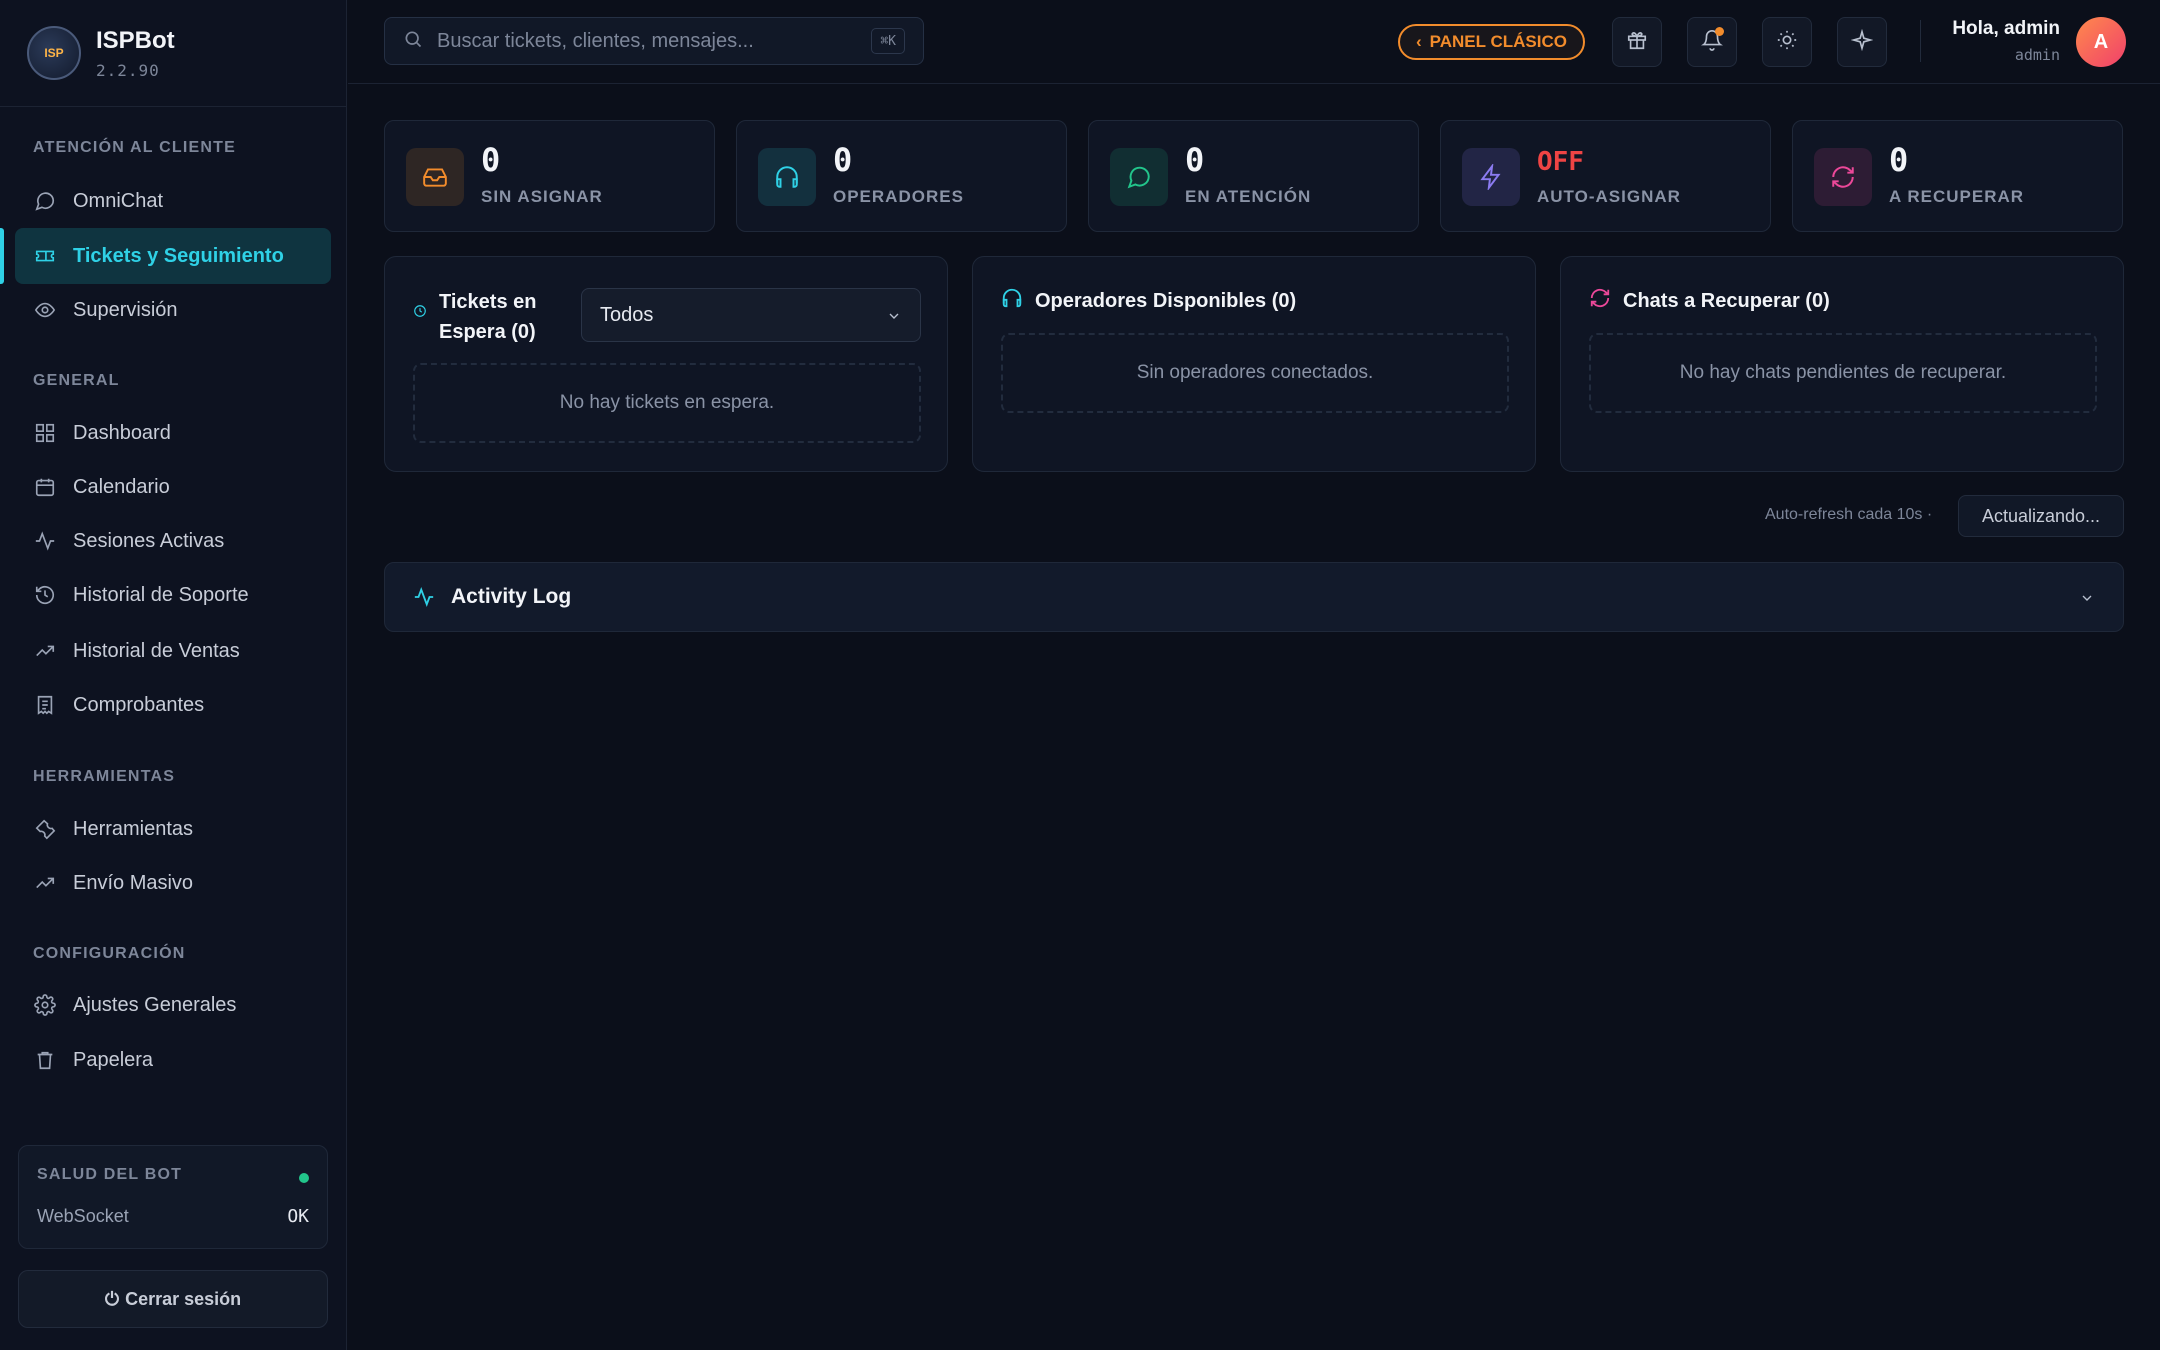 The height and width of the screenshot is (1350, 2160). What do you see at coordinates (173, 433) in the screenshot?
I see `sidebar-item-dashboard: Dashboard` at bounding box center [173, 433].